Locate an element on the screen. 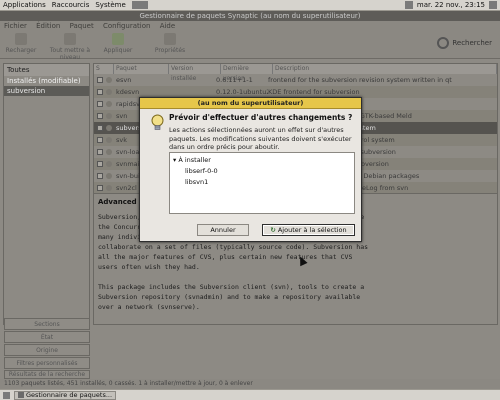 The width and height of the screenshot is (500, 400). status-button: État is located at coordinates (47, 337).